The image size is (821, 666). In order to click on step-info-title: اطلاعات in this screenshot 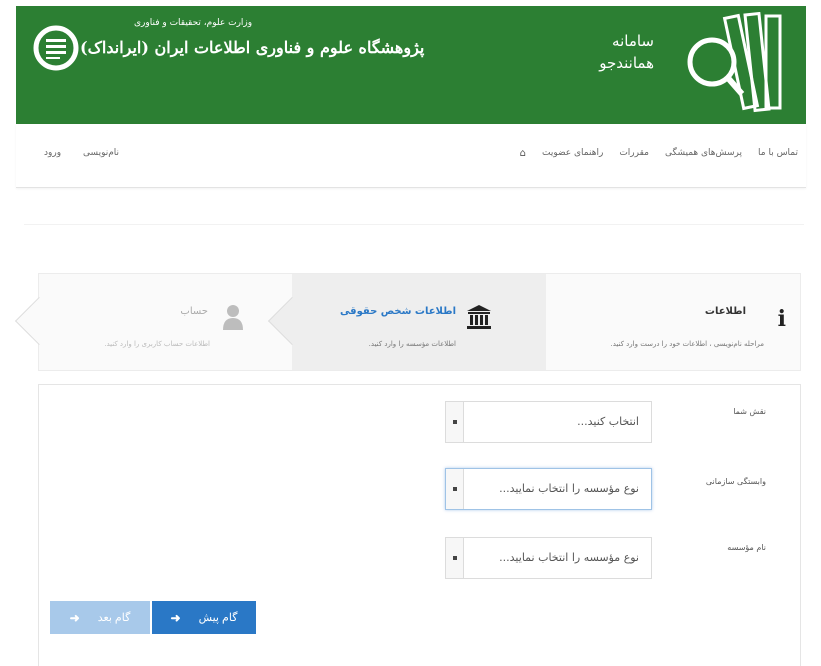, I will do `click(725, 311)`.